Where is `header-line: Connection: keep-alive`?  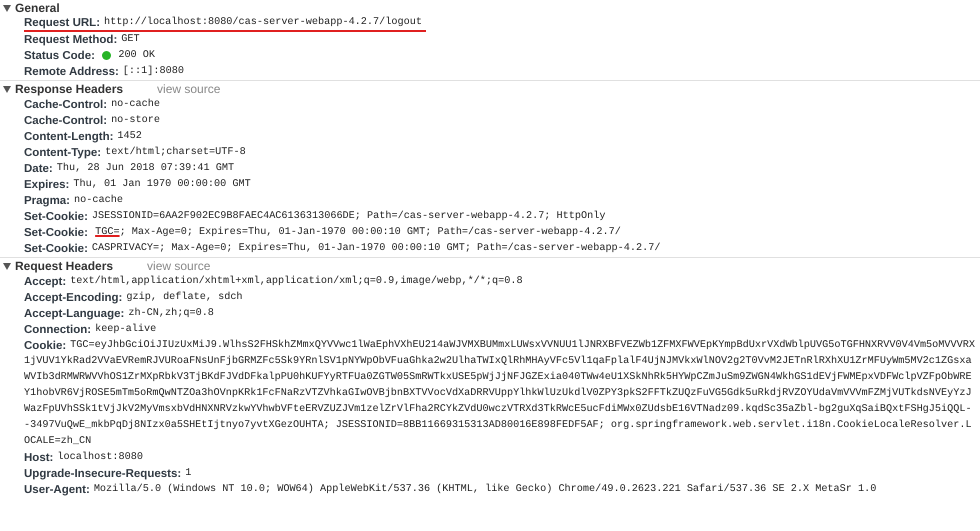 header-line: Connection: keep-alive is located at coordinates (91, 330).